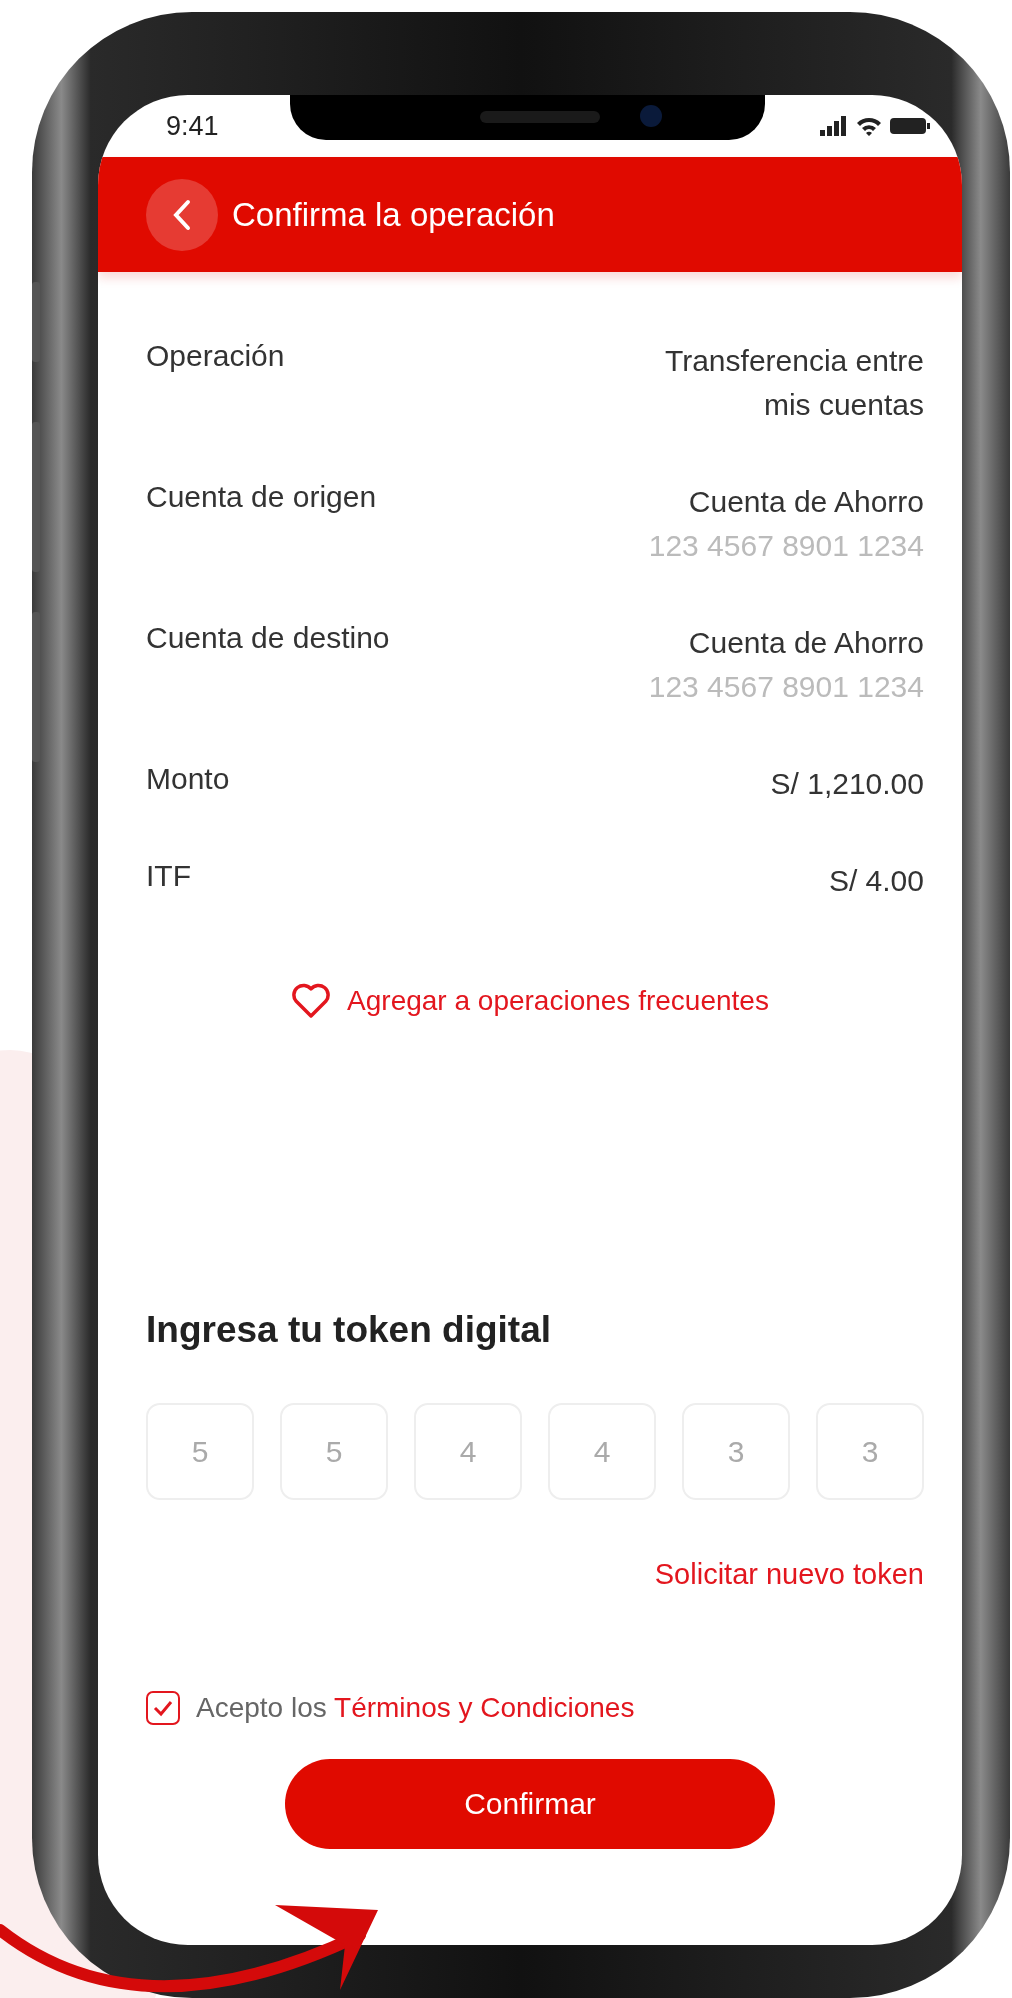 The width and height of the screenshot is (1012, 1998). I want to click on screen-title: Confirma la operación, so click(393, 214).